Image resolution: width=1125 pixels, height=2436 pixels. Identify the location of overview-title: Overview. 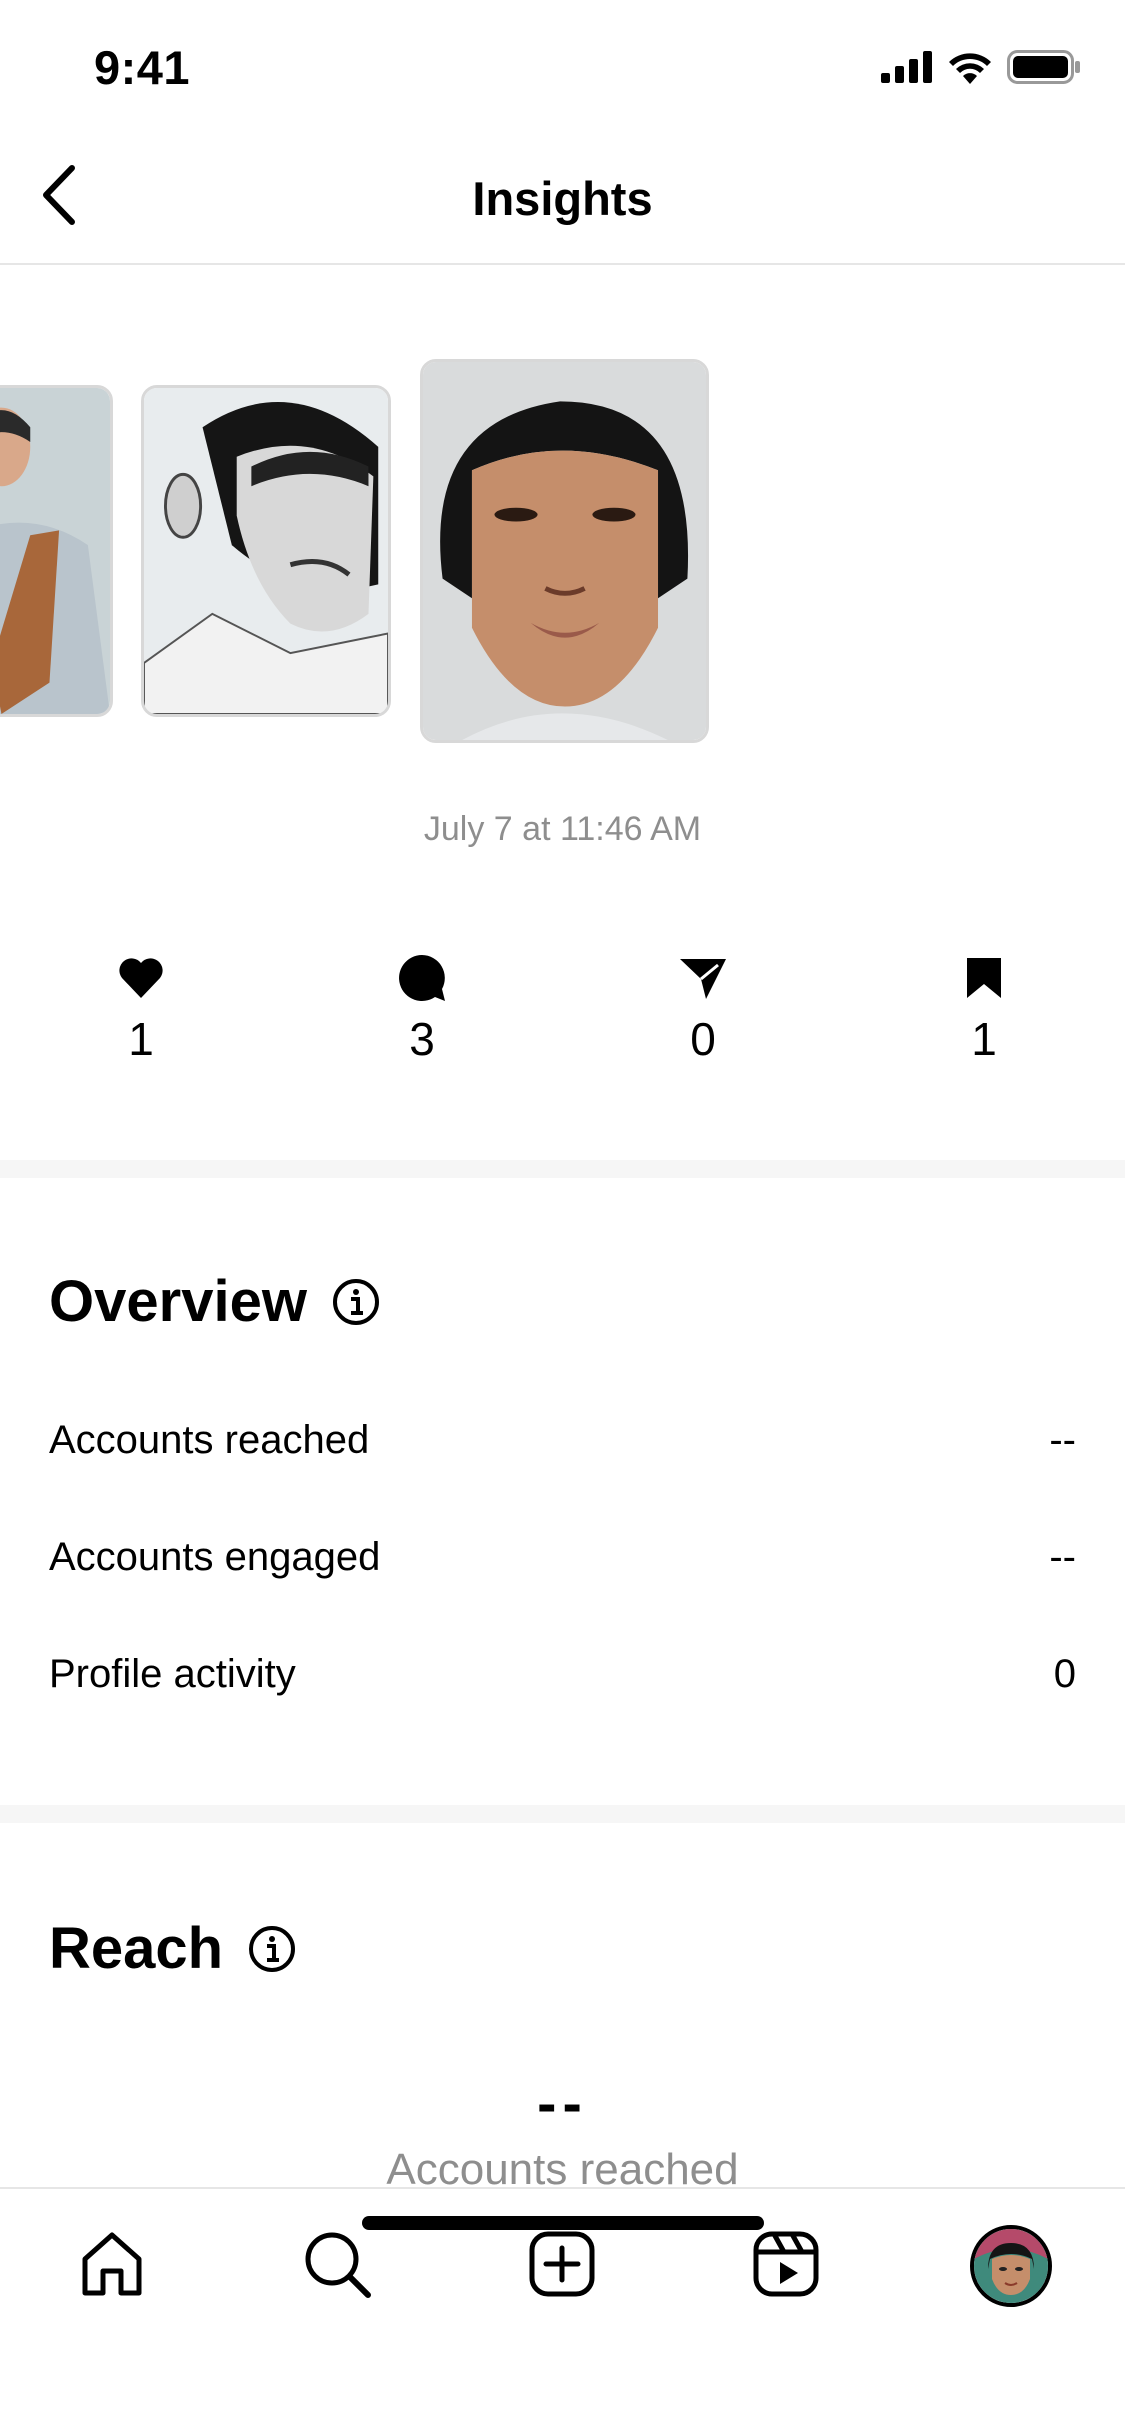
(178, 1301).